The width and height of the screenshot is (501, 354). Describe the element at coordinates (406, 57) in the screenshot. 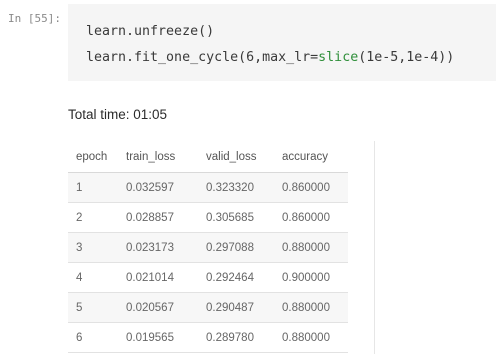

I see `code-line-2-suffix: (1e-5,1e-4))` at that location.